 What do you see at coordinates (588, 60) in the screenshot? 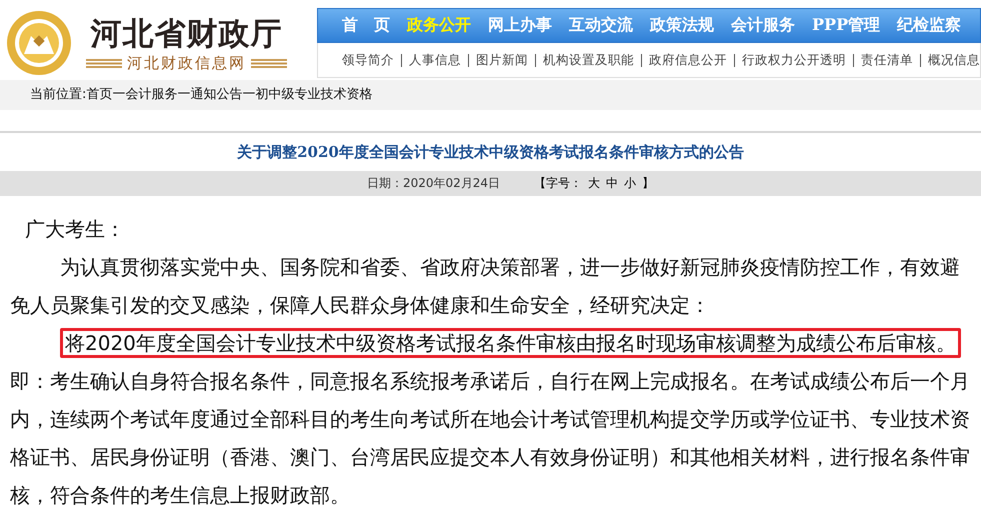
I see `subnav-link: 机构设置及职能` at bounding box center [588, 60].